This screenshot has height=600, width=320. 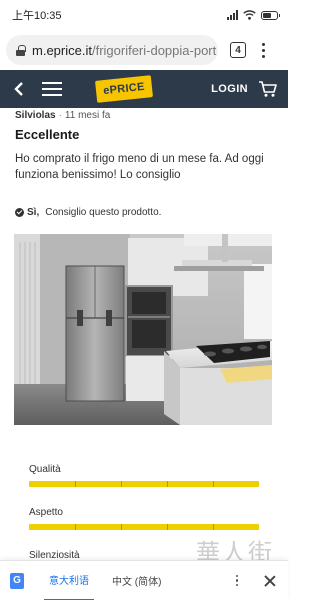 I want to click on logo-text: ePRICE, so click(x=124, y=89).